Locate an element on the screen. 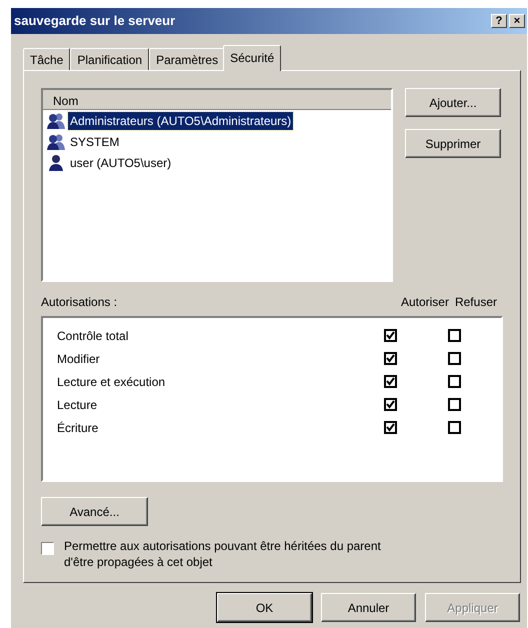 Image resolution: width=528 pixels, height=628 pixels. list-item: user (AUTO5\user) is located at coordinates (121, 163).